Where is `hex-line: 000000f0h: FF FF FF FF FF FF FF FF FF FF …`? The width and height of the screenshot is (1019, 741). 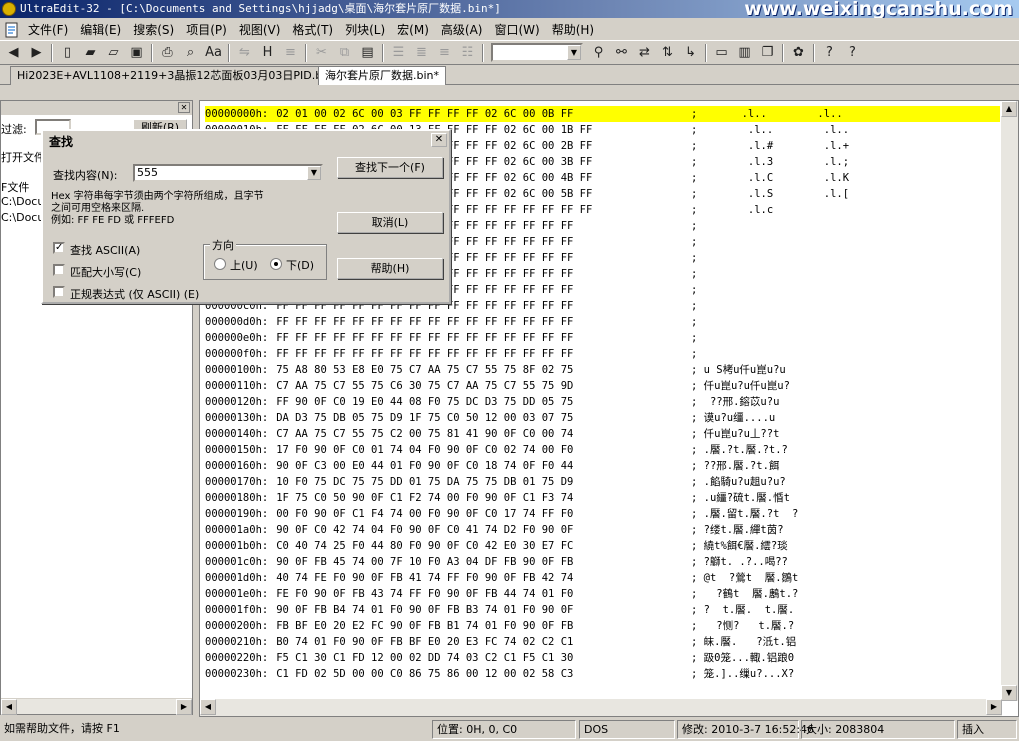
hex-line: 000000f0h: FF FF FF FF FF FF FF FF FF FF … is located at coordinates (602, 354).